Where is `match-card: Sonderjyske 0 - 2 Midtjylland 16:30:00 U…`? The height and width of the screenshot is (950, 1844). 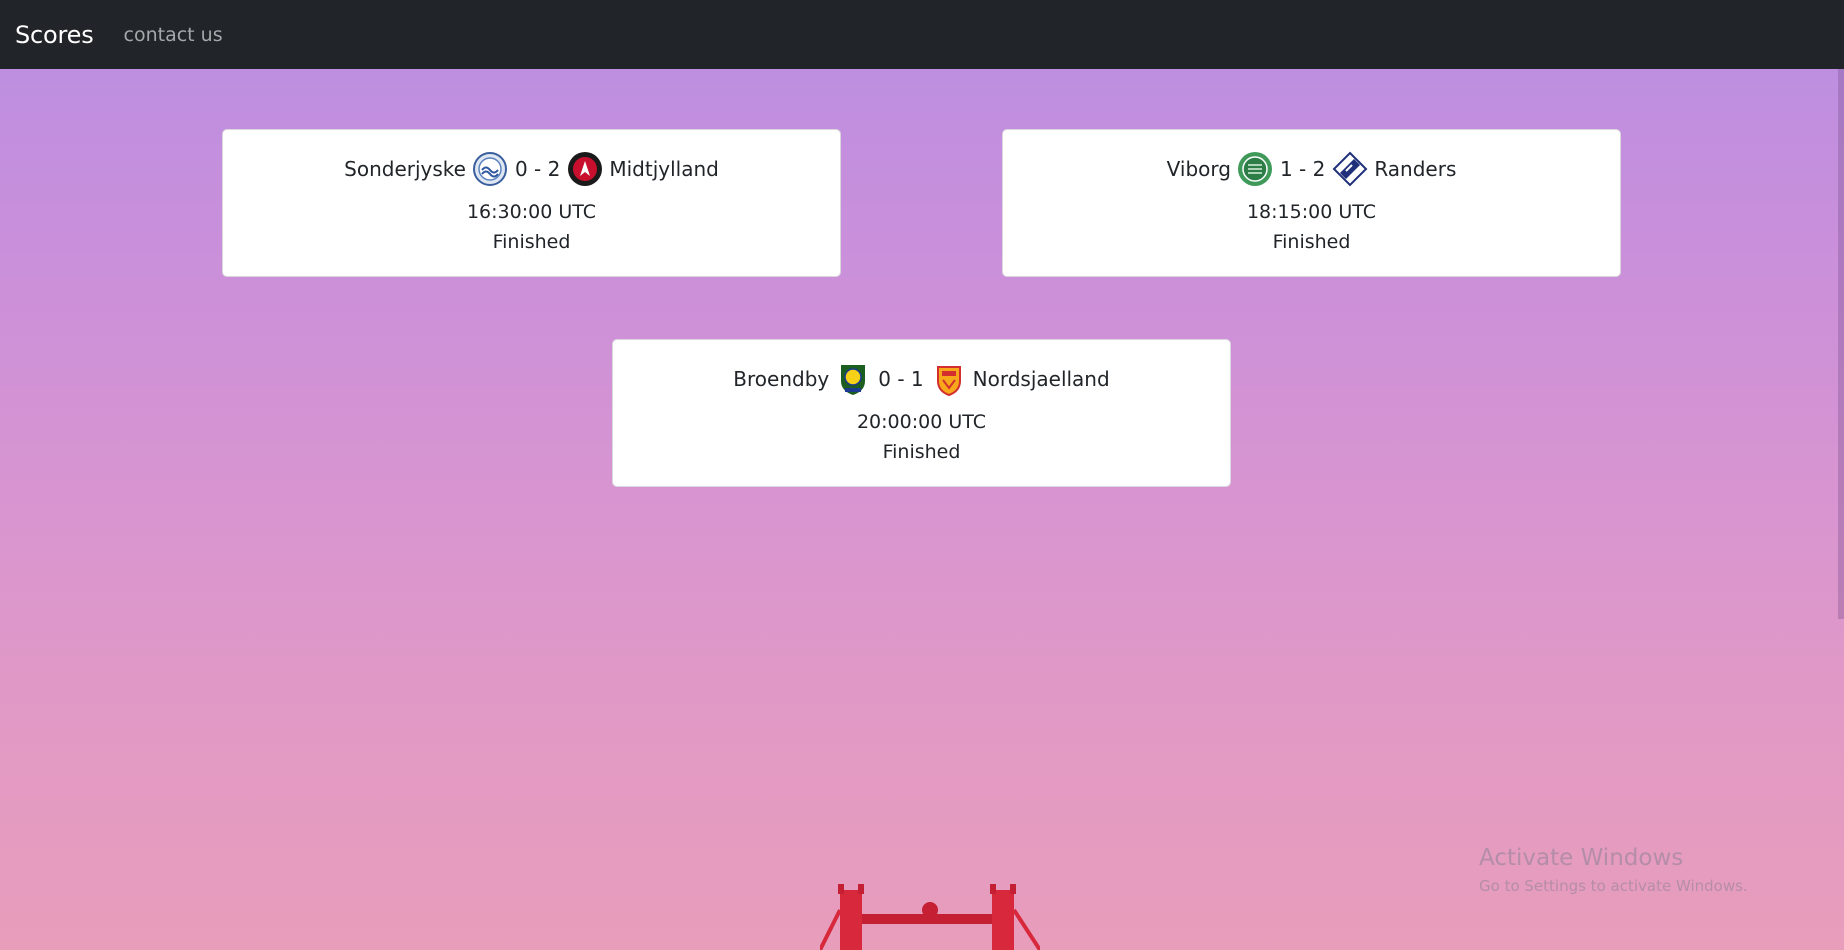 match-card: Sonderjyske 0 - 2 Midtjylland 16:30:00 U… is located at coordinates (531, 203).